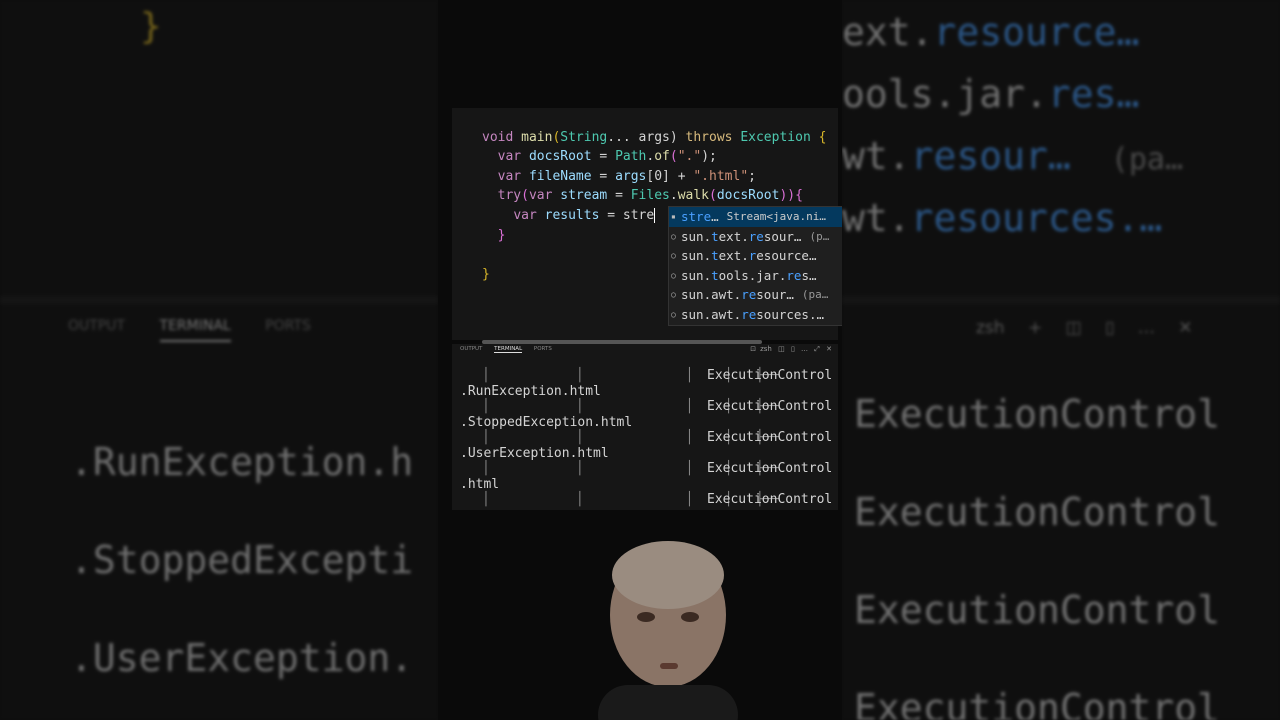  I want to click on bg-tab-output: OUTPUT, so click(97, 326).